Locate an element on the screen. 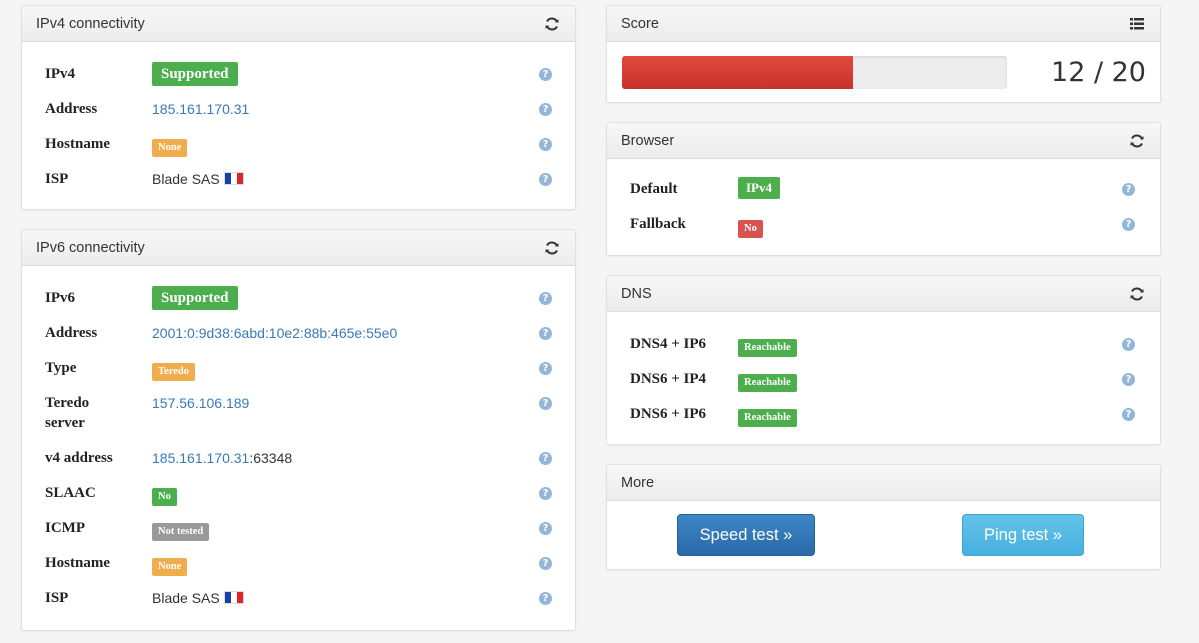 This screenshot has height=643, width=1199. score-progress-fill is located at coordinates (737, 72).